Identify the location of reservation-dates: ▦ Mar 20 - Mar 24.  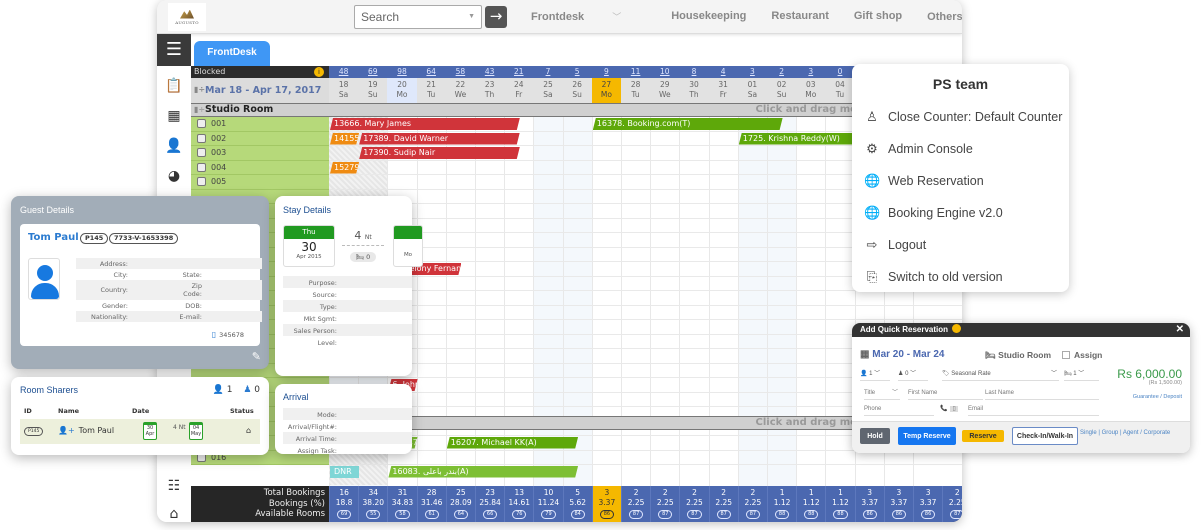
(902, 354).